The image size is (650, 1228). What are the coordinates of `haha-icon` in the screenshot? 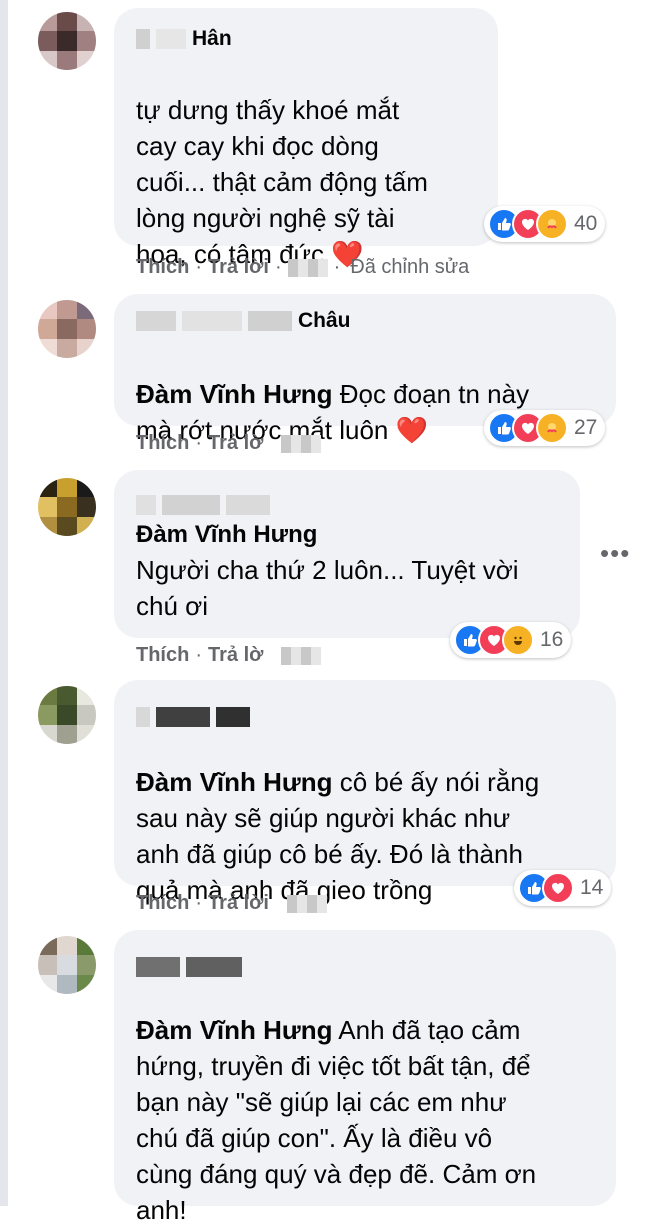 It's located at (518, 640).